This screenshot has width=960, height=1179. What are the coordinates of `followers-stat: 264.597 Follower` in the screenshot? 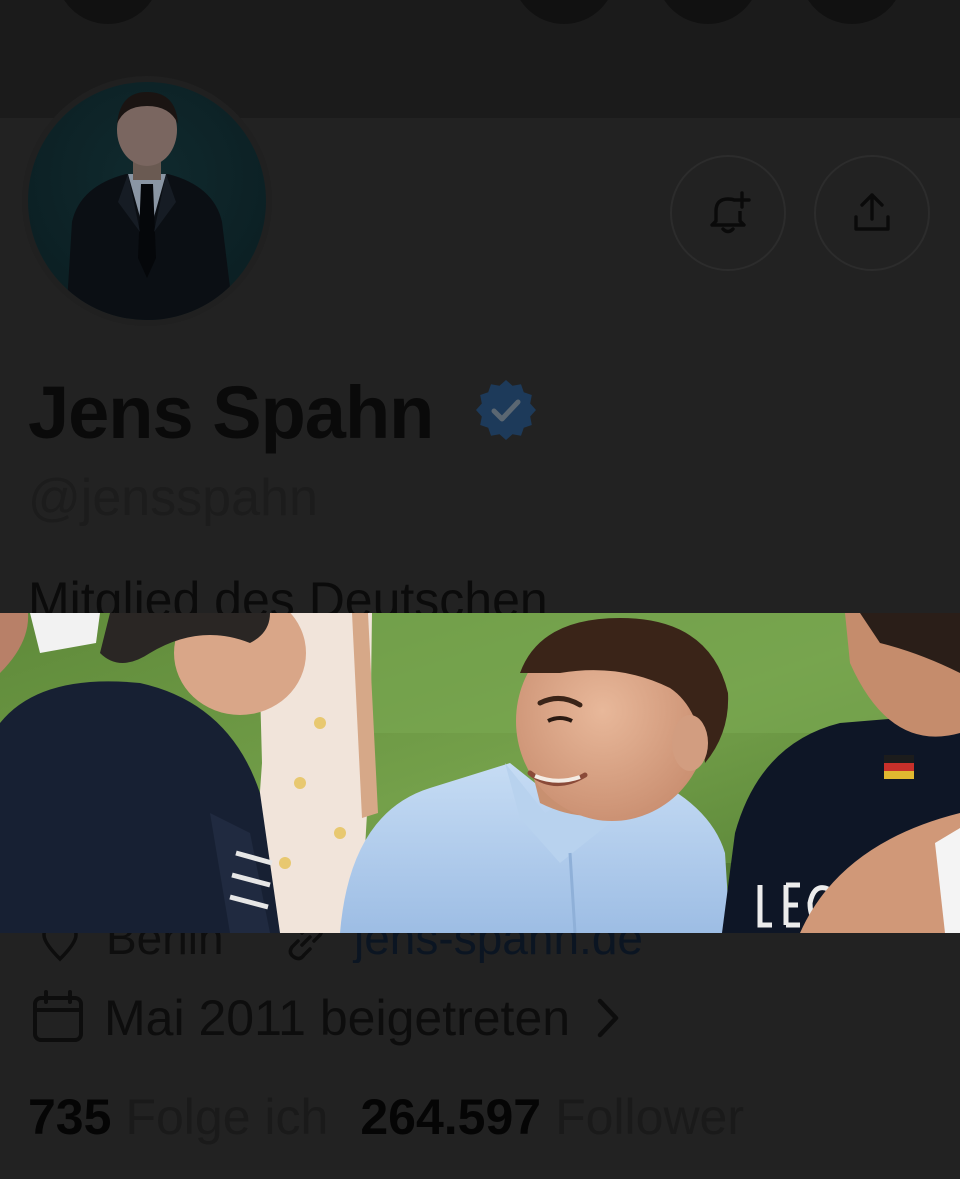 It's located at (552, 1117).